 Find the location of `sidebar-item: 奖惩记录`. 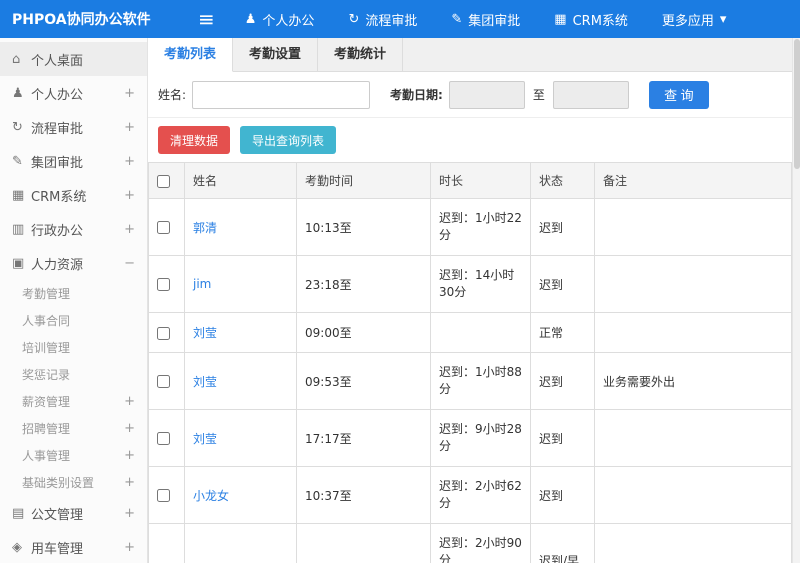

sidebar-item: 奖惩记录 is located at coordinates (73, 374).